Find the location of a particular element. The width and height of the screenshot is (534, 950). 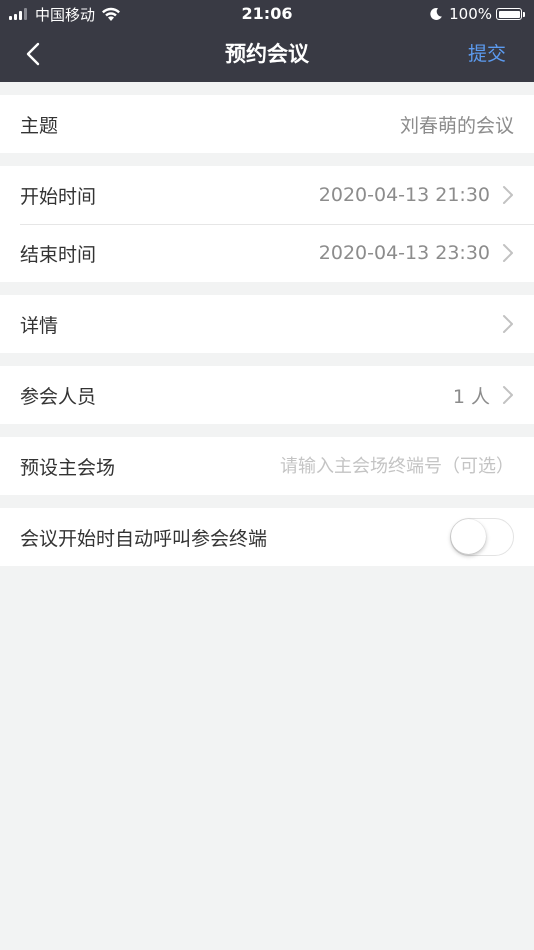

topic-row: 主题 刘春萌的会议 is located at coordinates (267, 124).